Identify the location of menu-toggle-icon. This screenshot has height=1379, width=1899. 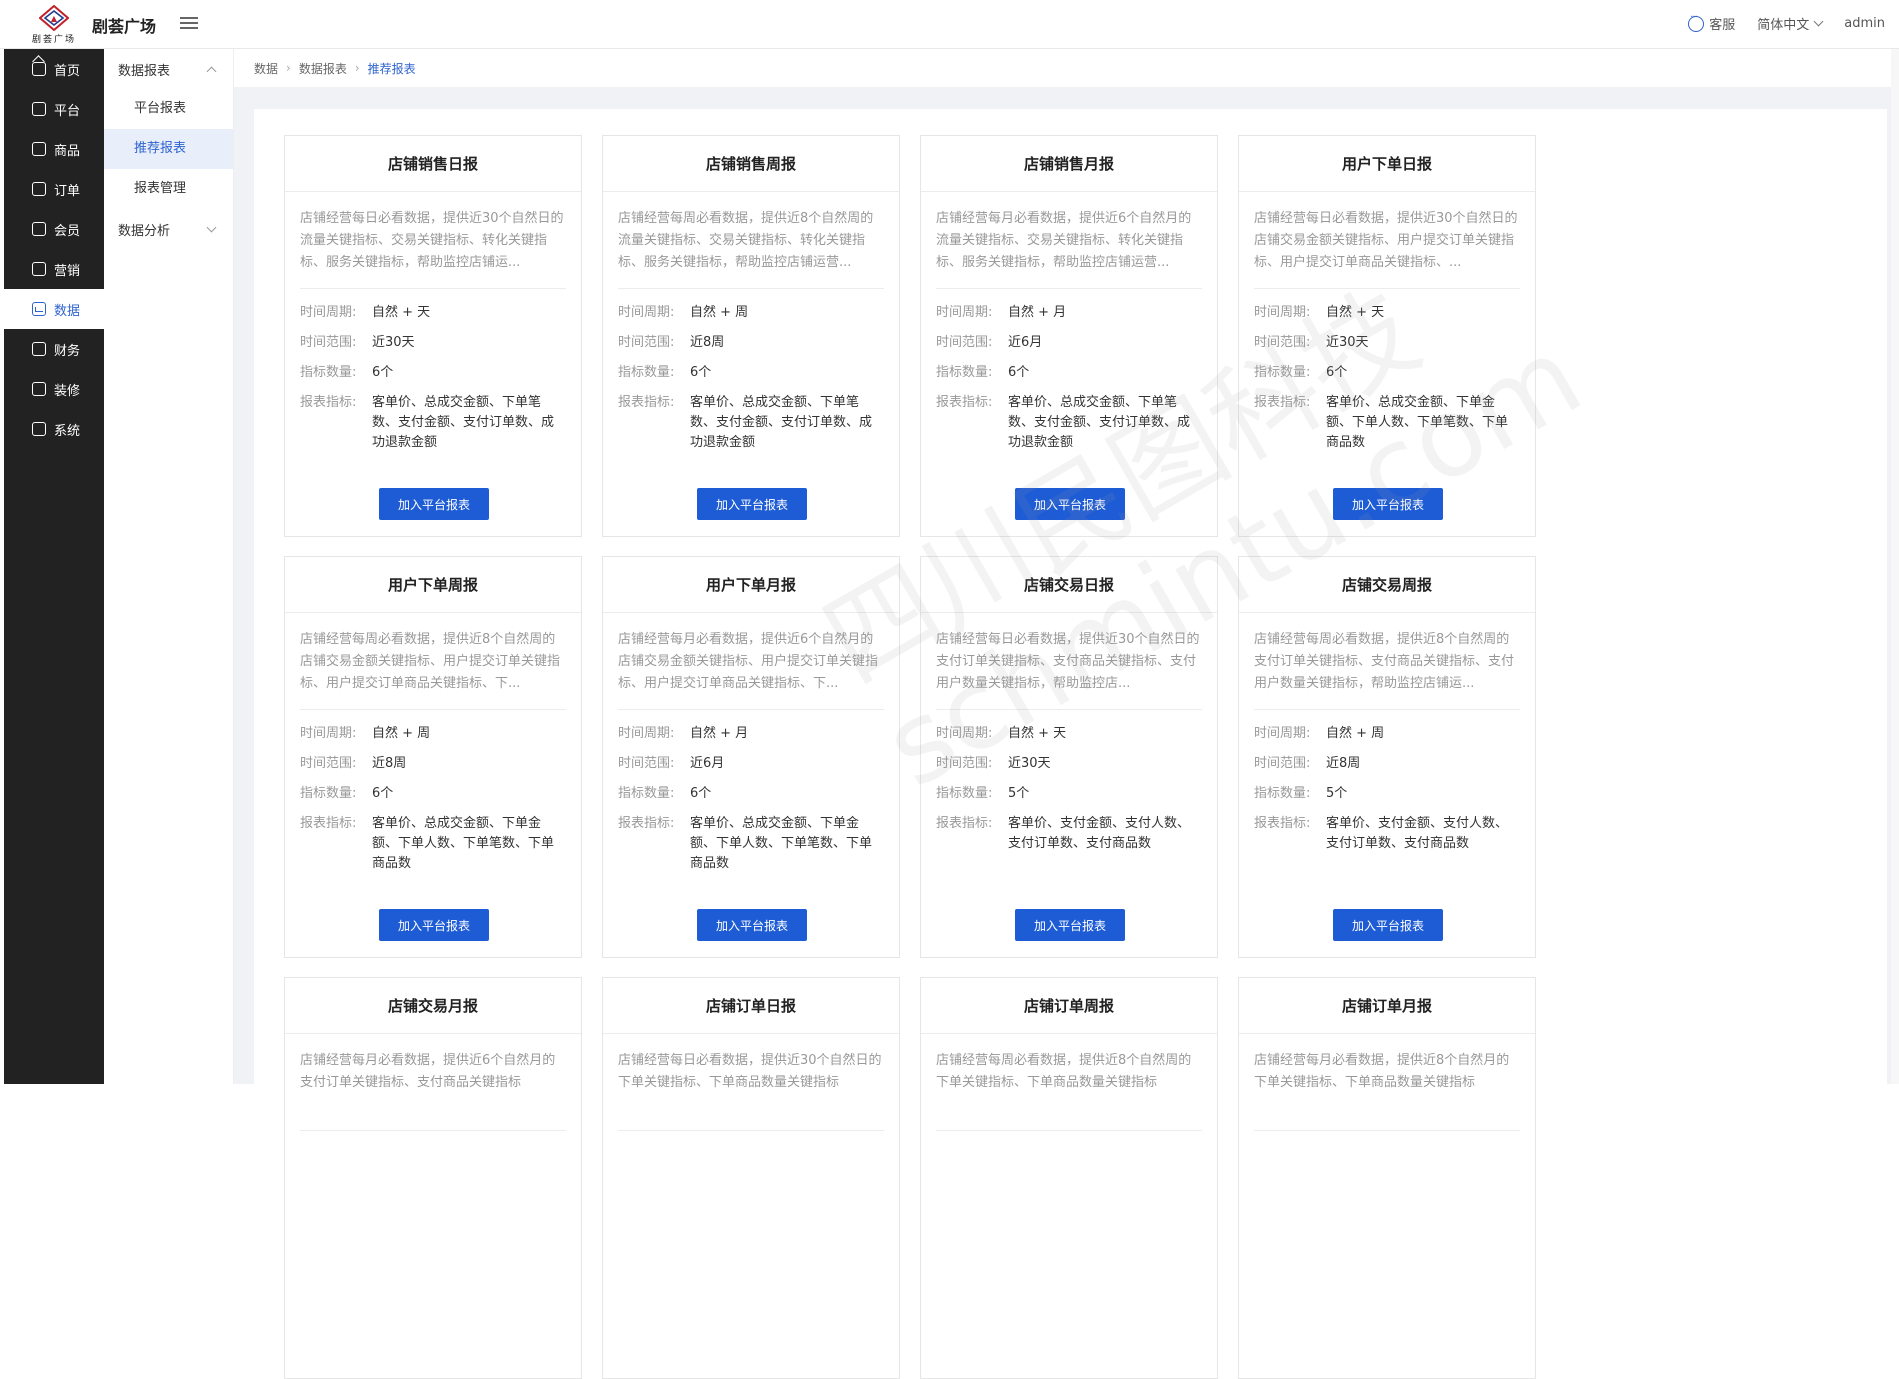
(189, 23).